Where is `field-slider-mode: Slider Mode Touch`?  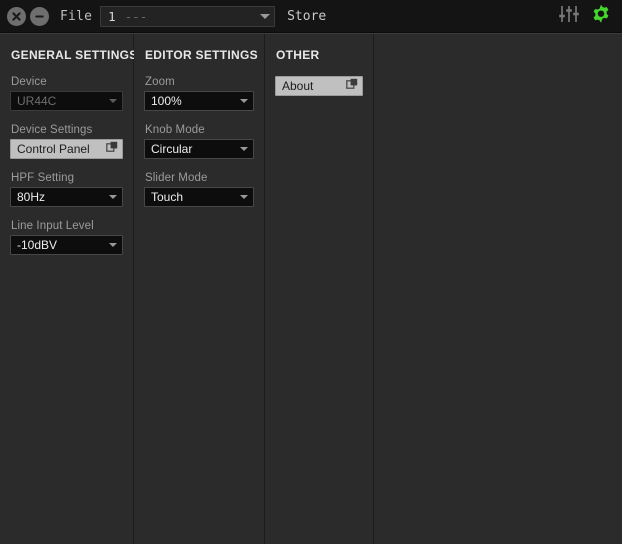
field-slider-mode: Slider Mode Touch is located at coordinates (199, 189).